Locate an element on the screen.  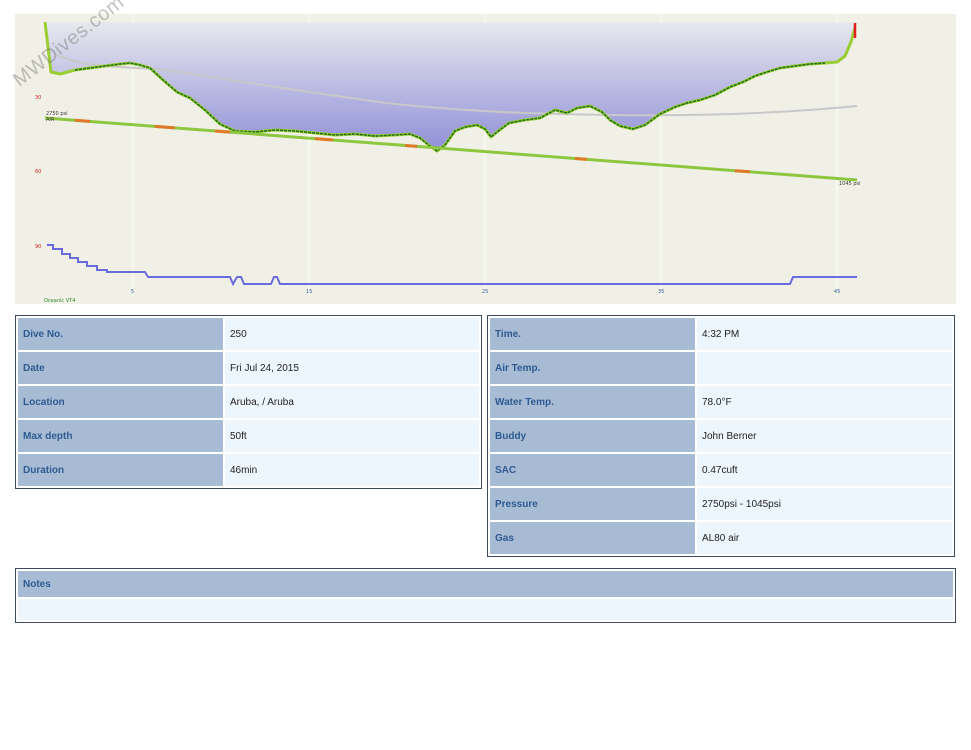
dive-computer-label: Oceanic VT4 is located at coordinates (59, 301).